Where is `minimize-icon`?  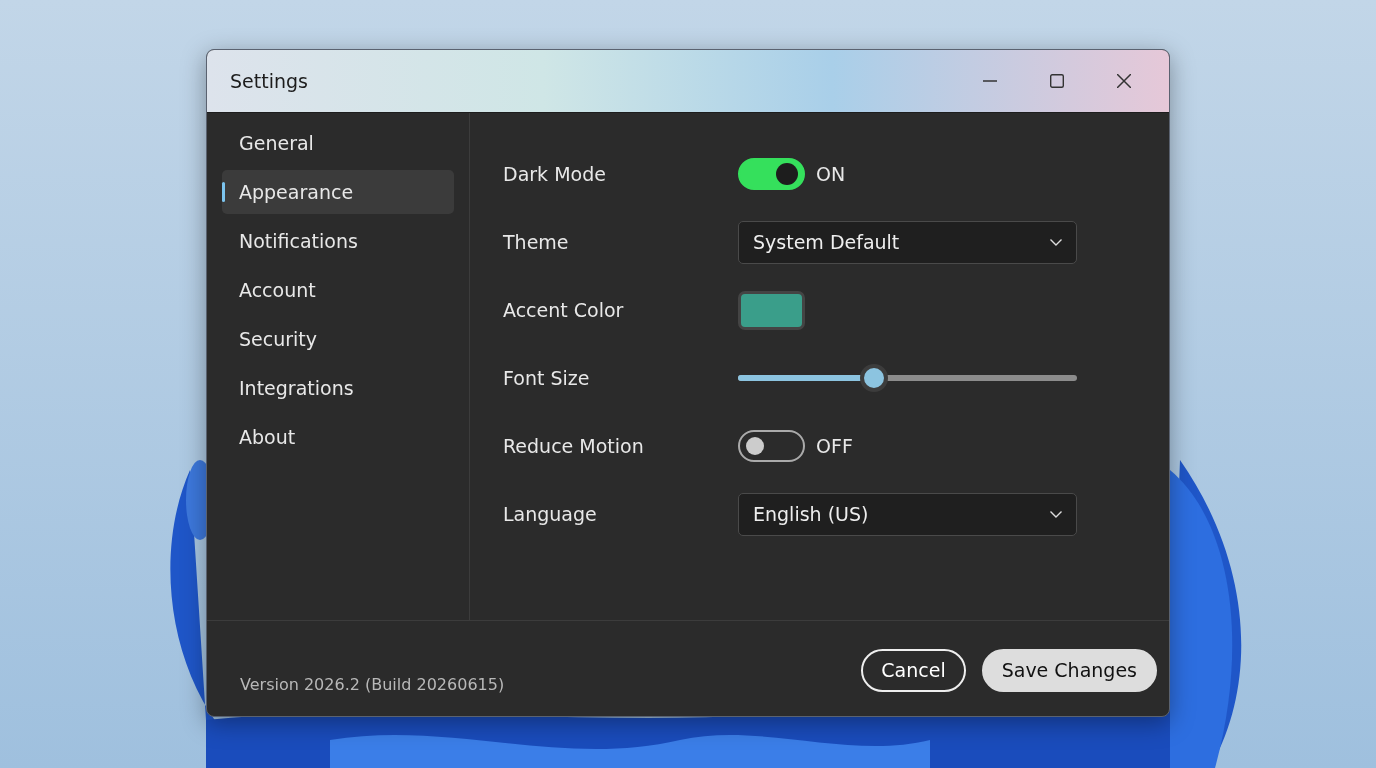
minimize-icon is located at coordinates (989, 81).